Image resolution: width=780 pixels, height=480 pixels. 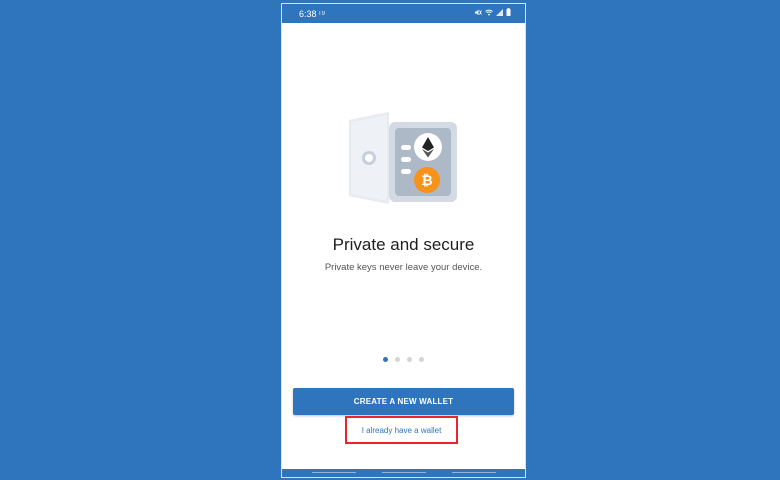 What do you see at coordinates (474, 472) in the screenshot?
I see `nav-recents-handle` at bounding box center [474, 472].